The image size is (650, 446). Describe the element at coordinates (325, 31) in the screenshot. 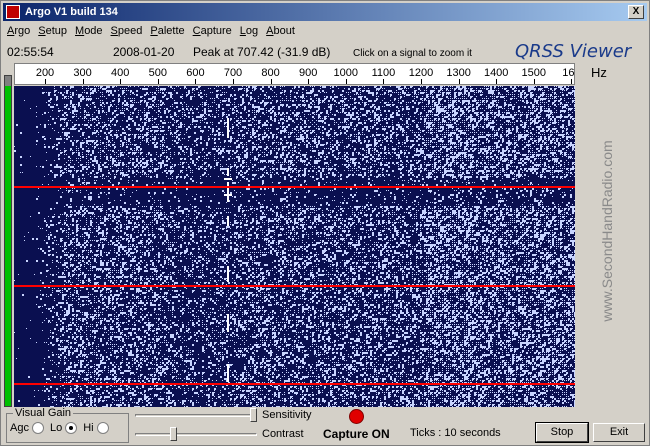

I see `menu-bar: Argo Setup Mode Speed Palette Capture Log About` at that location.